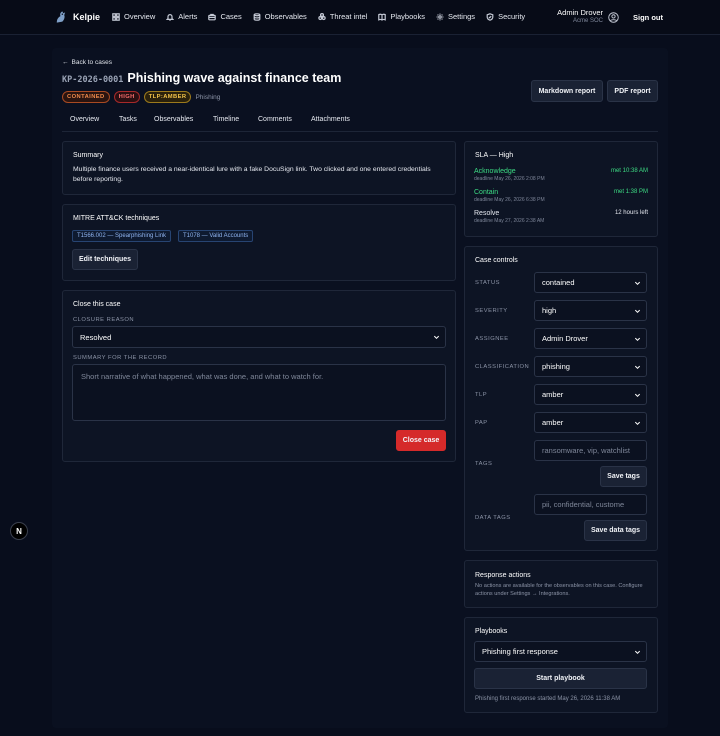 This screenshot has height=736, width=720. What do you see at coordinates (208, 97) in the screenshot?
I see `category-label: Phishing` at bounding box center [208, 97].